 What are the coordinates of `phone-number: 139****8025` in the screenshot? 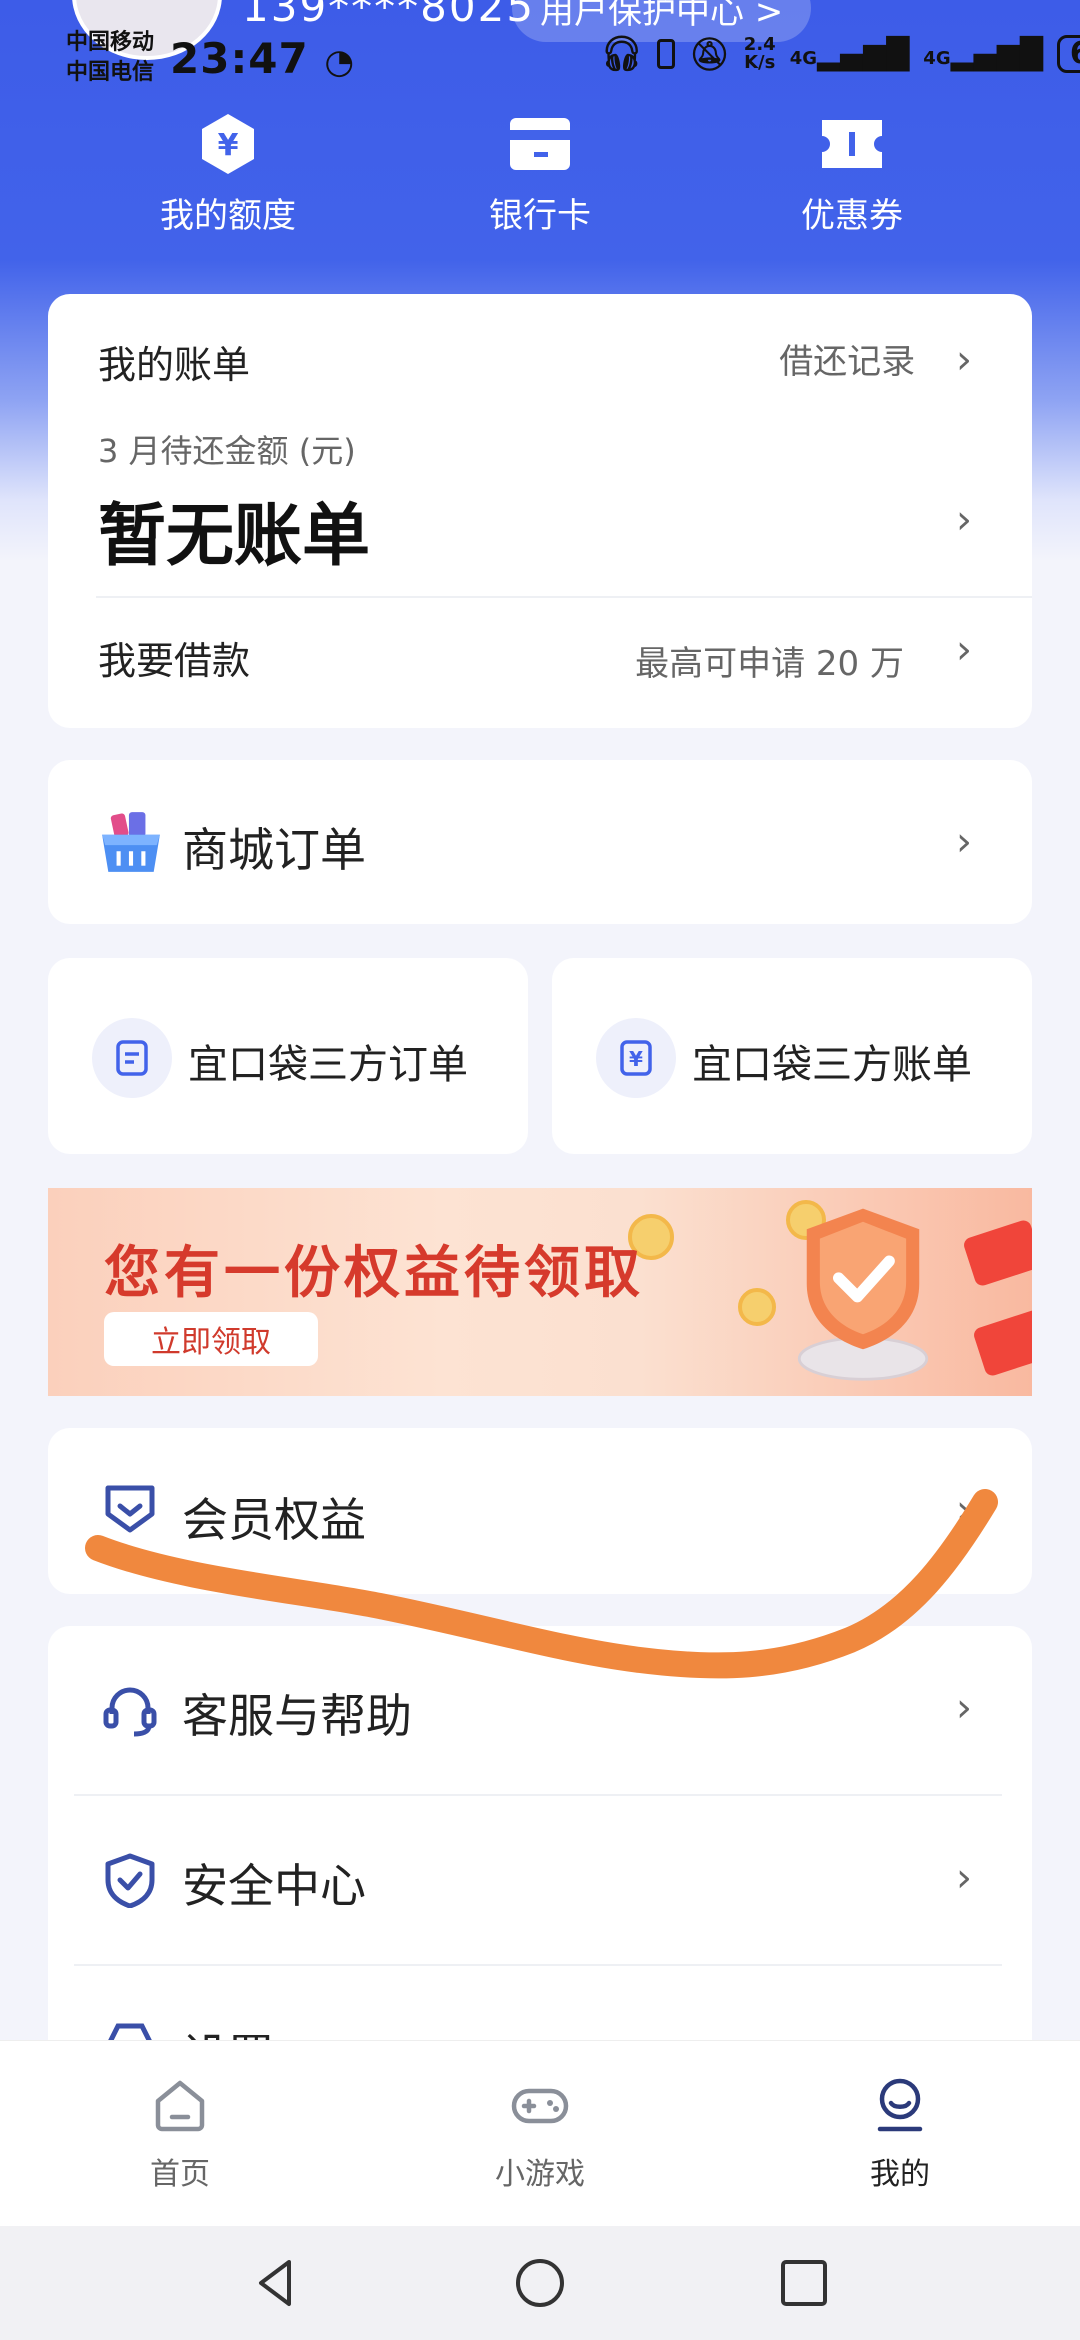 It's located at (389, 15).